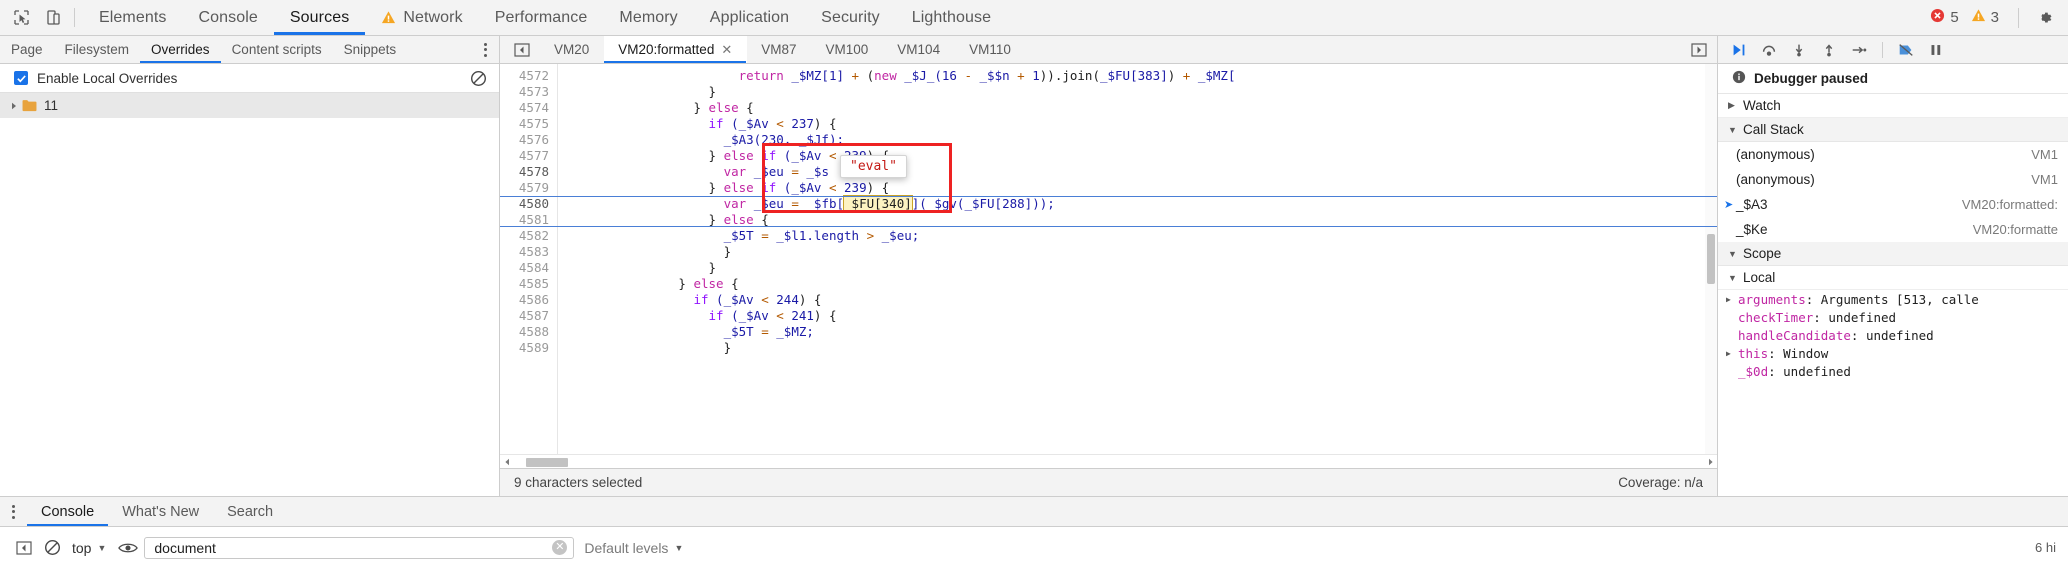 Image resolution: width=2068 pixels, height=568 pixels. I want to click on line-number: 4582, so click(528, 236).